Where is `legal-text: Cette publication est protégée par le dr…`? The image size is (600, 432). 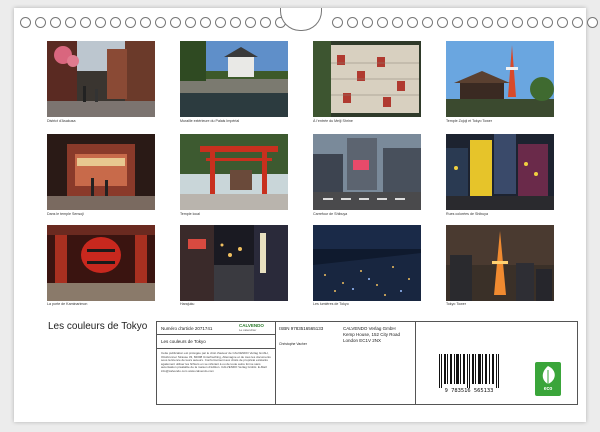 legal-text: Cette publication est protégée par le dr… is located at coordinates (216, 362).